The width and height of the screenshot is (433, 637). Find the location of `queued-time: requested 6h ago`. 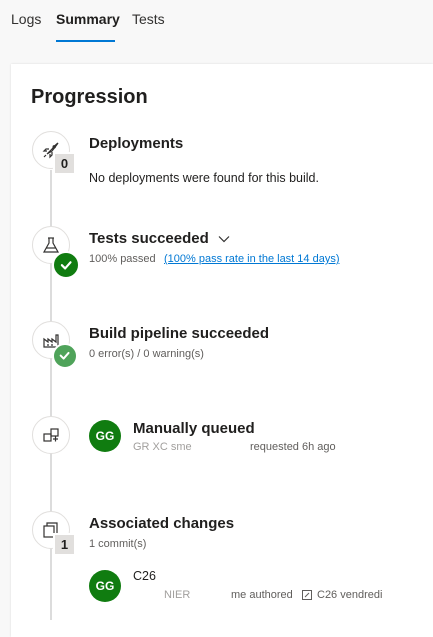

queued-time: requested 6h ago is located at coordinates (293, 447).